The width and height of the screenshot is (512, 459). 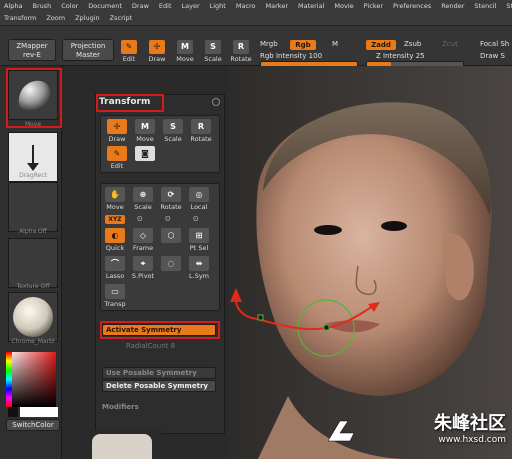 What do you see at coordinates (115, 291) in the screenshot?
I see `transp-icon: ▭` at bounding box center [115, 291].